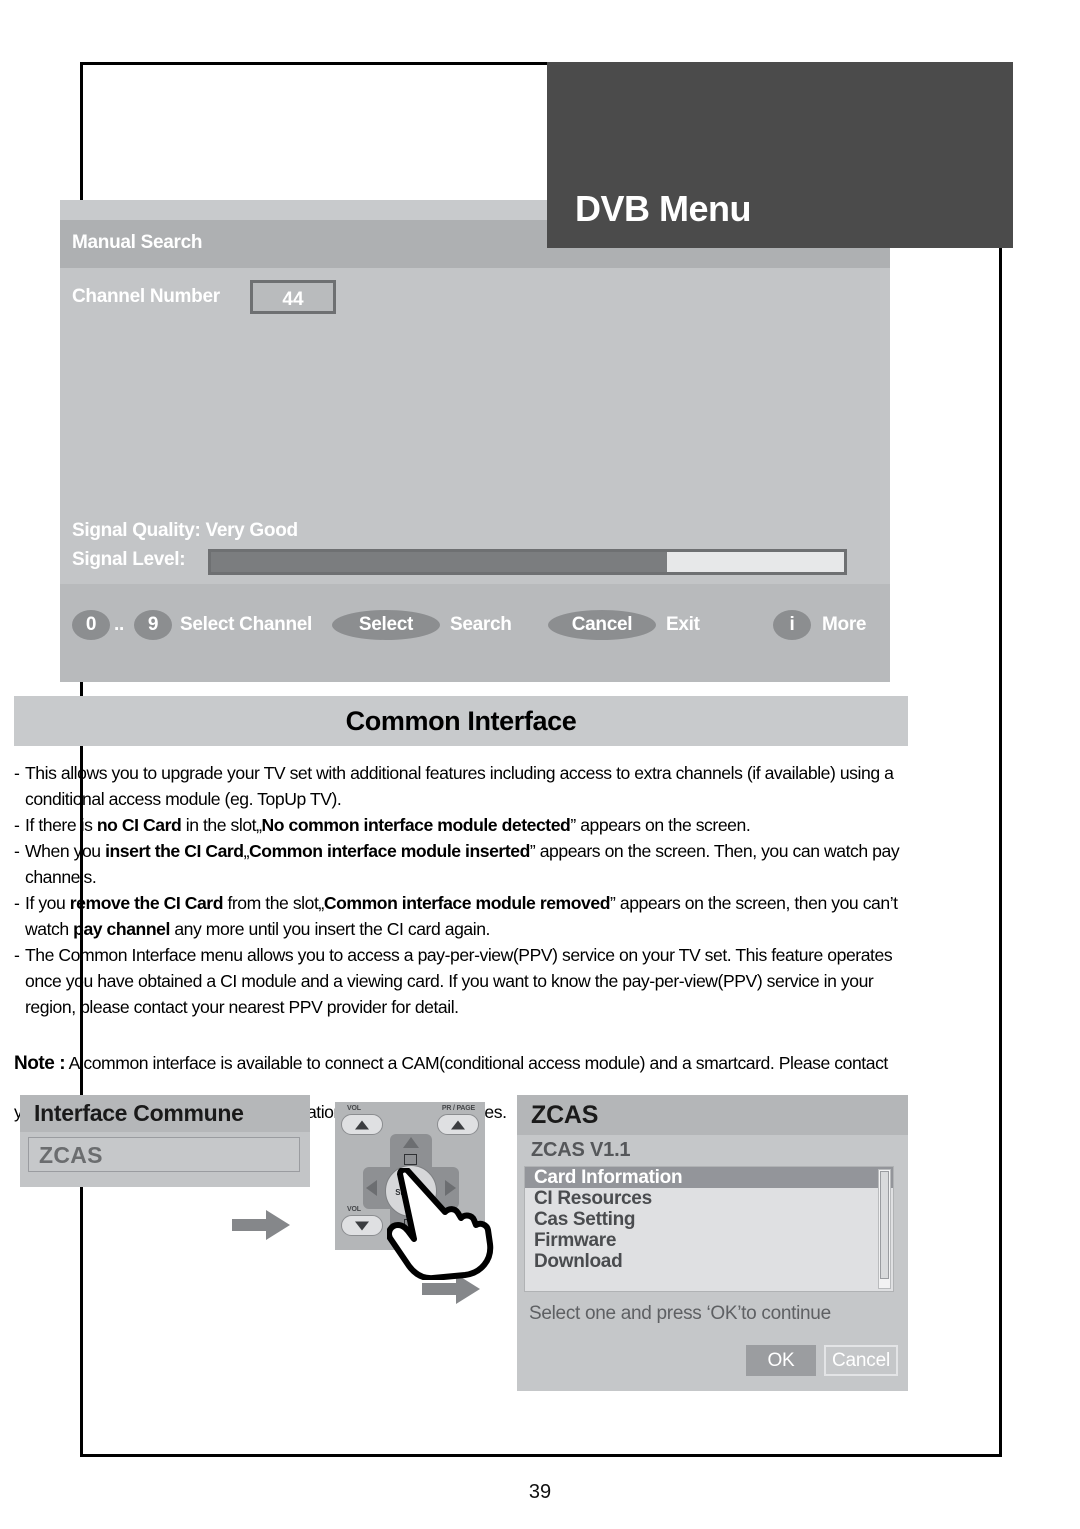 The width and height of the screenshot is (1080, 1529). What do you see at coordinates (71, 1155) in the screenshot?
I see `interface-commune-field-value: ZCAS` at bounding box center [71, 1155].